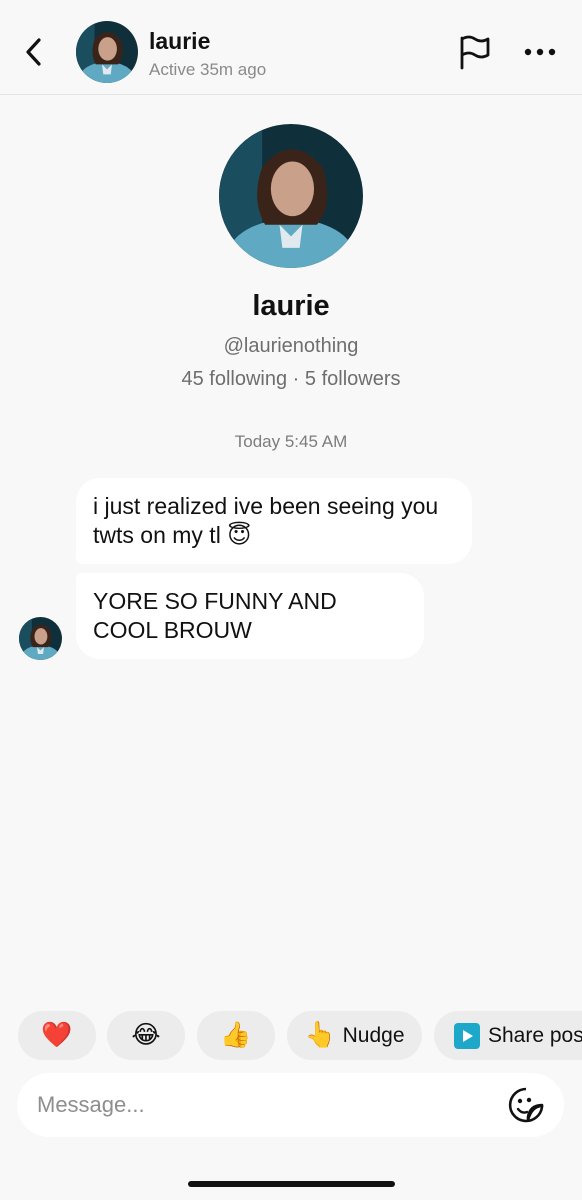  I want to click on share-post-button: Share pos, so click(508, 1035).